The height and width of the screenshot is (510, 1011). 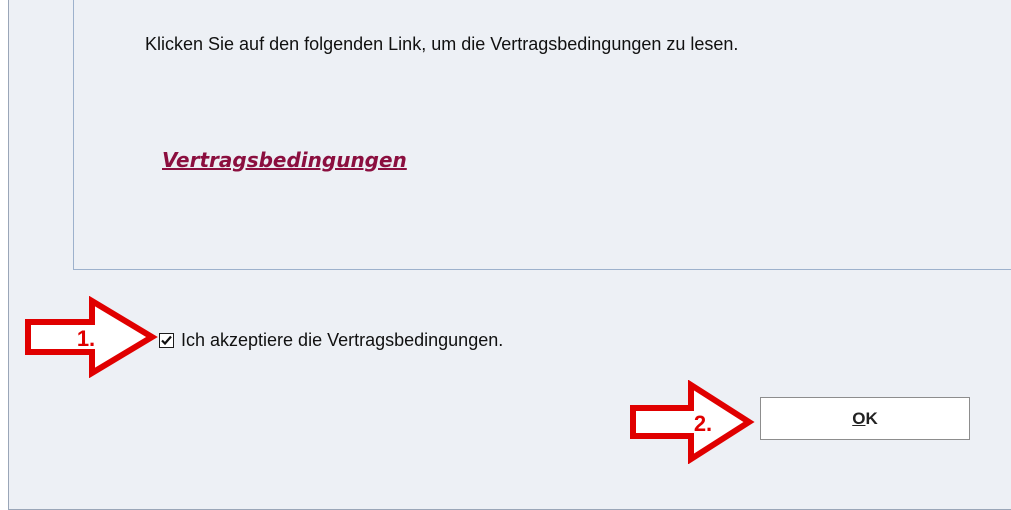 What do you see at coordinates (703, 423) in the screenshot?
I see `step-2-label: 2.` at bounding box center [703, 423].